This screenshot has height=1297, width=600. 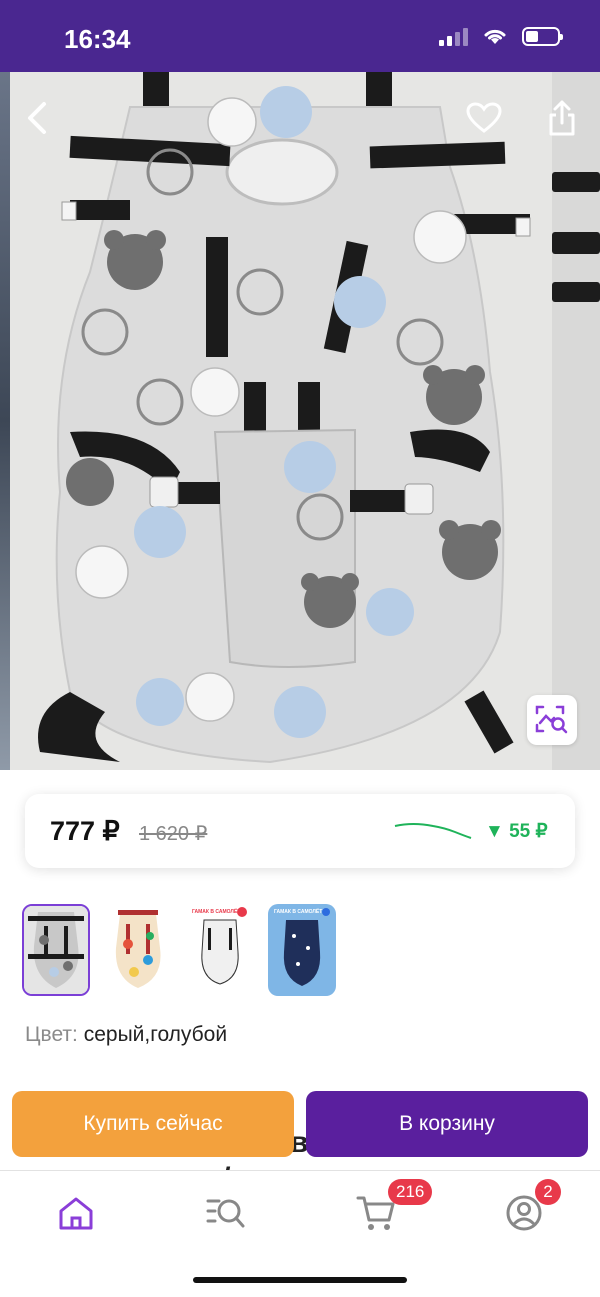 I want to click on home-icon, so click(x=76, y=1213).